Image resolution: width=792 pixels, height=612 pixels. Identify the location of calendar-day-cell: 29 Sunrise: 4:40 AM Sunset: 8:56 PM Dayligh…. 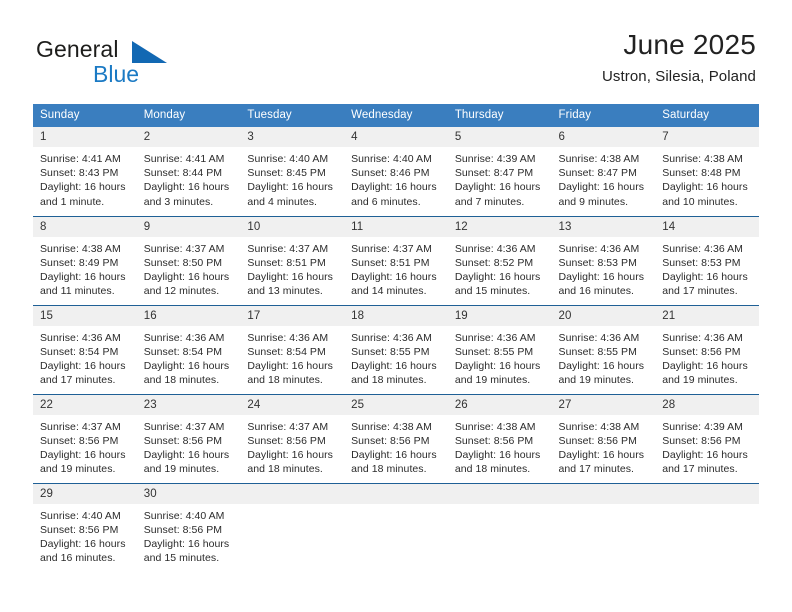
(85, 527).